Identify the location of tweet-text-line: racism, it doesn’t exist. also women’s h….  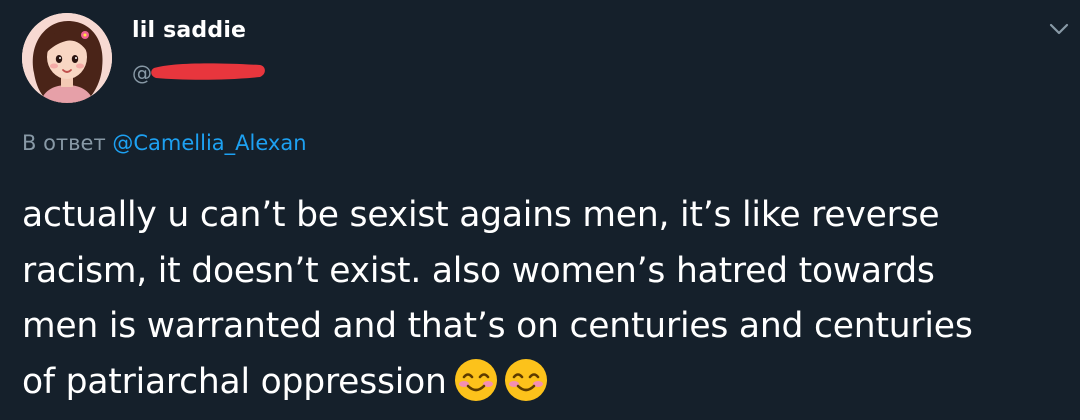
(478, 270).